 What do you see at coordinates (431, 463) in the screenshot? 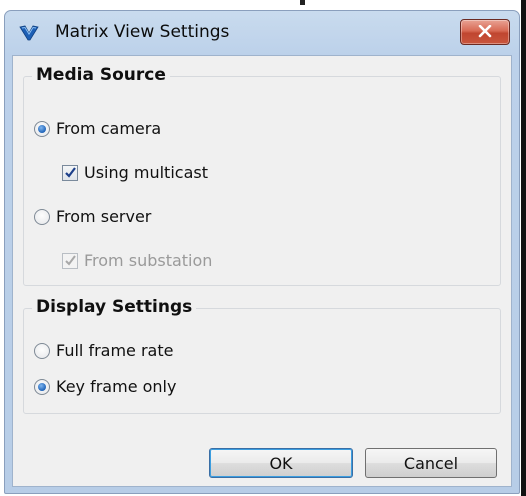
I see `cancel-button: Cancel` at bounding box center [431, 463].